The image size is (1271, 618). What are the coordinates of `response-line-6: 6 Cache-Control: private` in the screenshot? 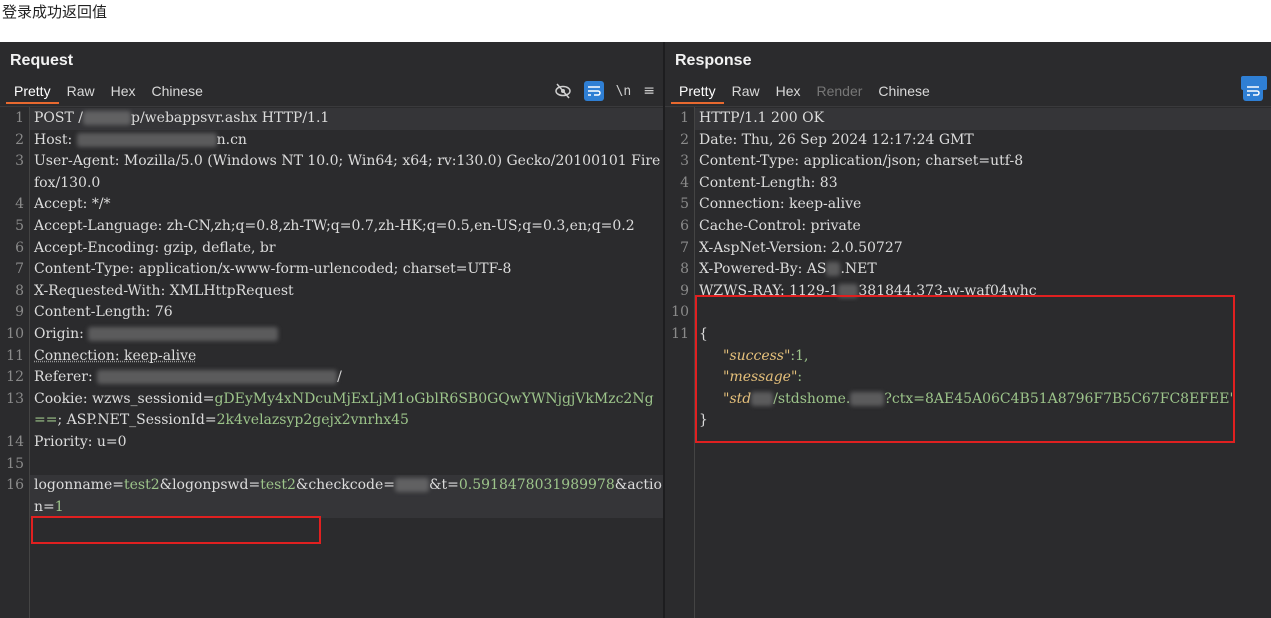 It's located at (968, 227).